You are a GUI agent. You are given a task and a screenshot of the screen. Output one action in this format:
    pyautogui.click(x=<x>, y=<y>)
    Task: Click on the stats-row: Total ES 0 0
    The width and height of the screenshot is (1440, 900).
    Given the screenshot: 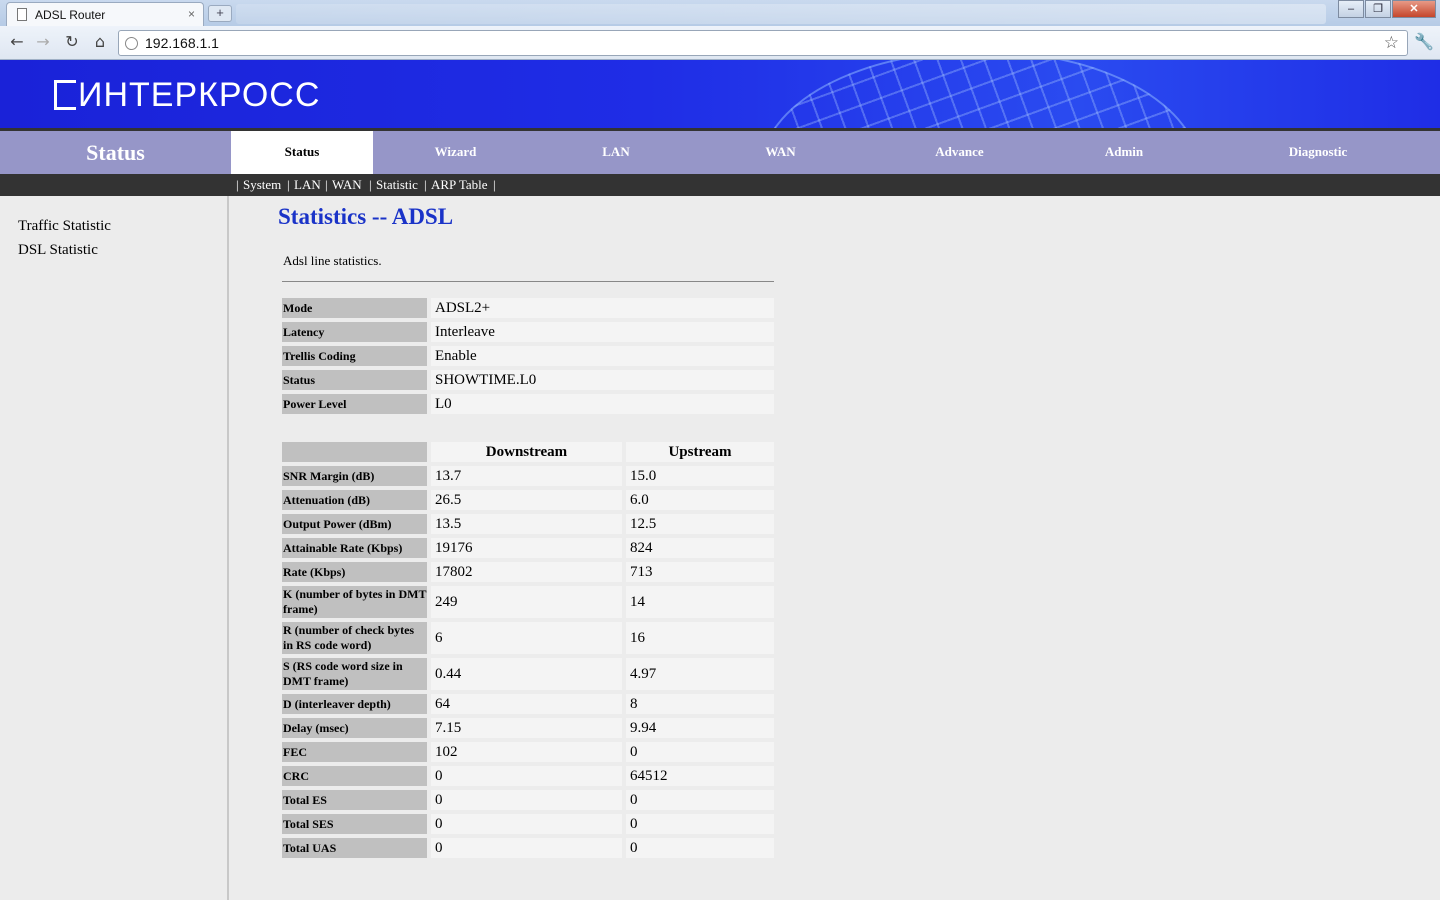 What is the action you would take?
    pyautogui.click(x=528, y=800)
    